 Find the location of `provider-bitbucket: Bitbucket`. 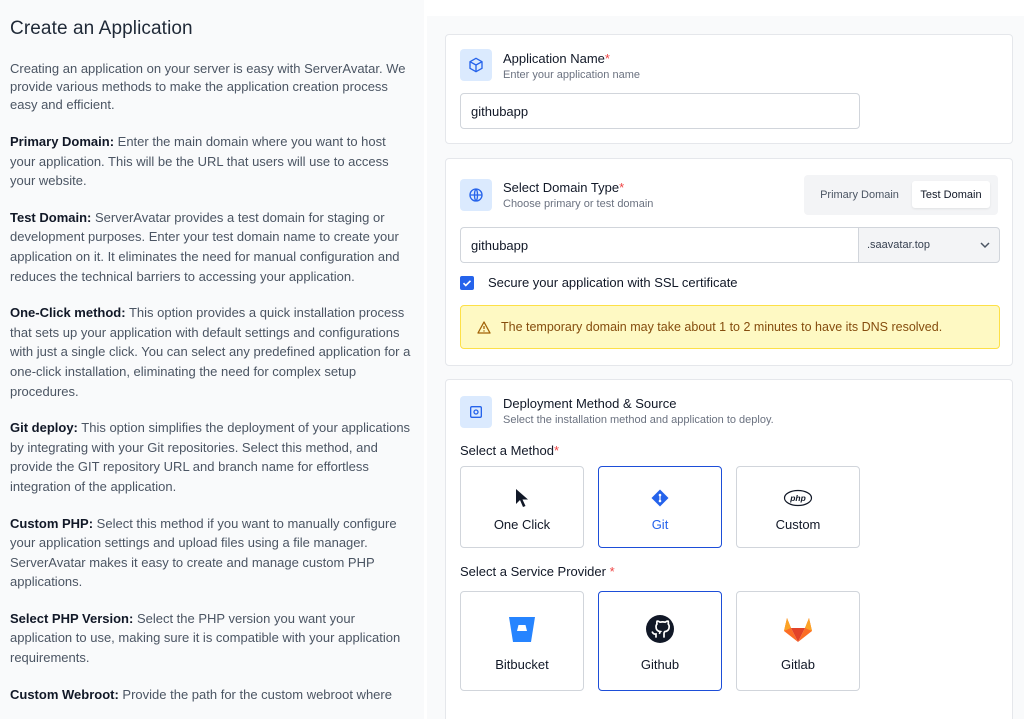

provider-bitbucket: Bitbucket is located at coordinates (522, 641).